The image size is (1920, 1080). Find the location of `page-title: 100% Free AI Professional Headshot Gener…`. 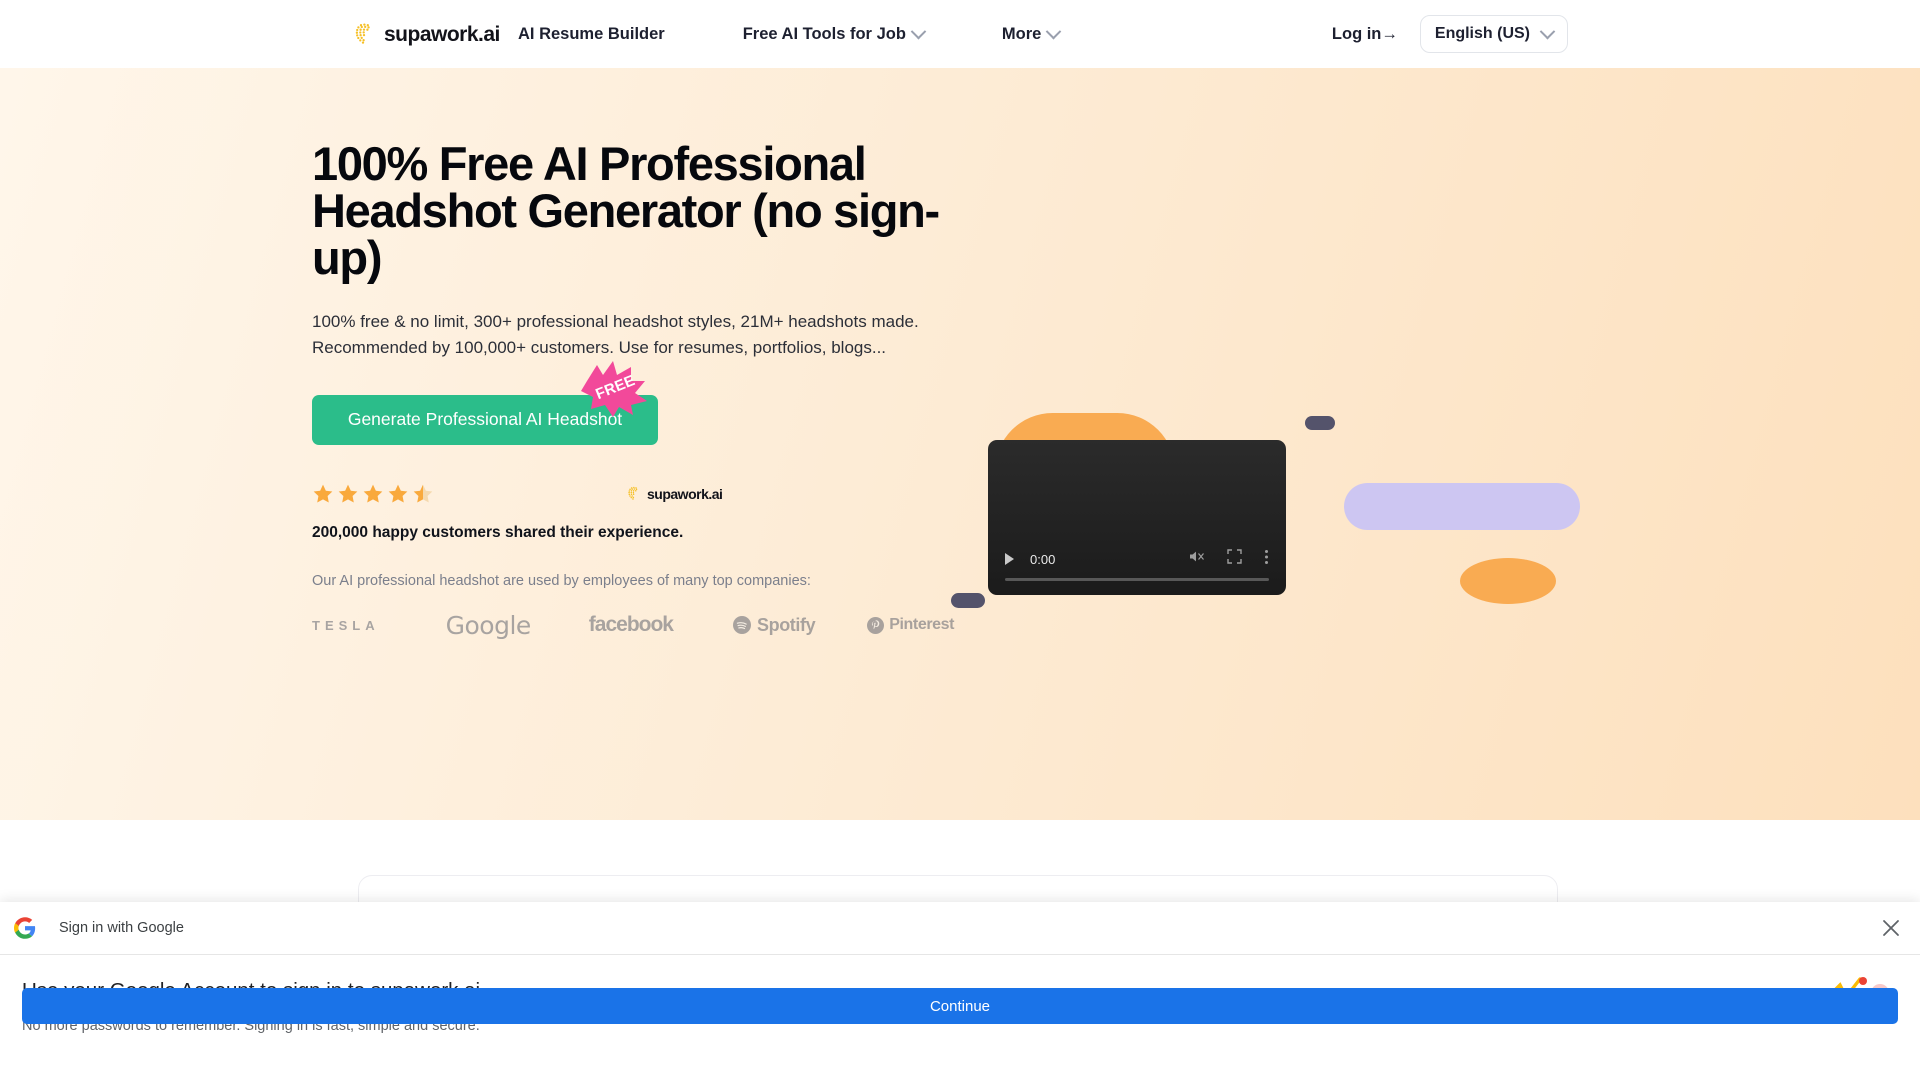

page-title: 100% Free AI Professional Headshot Gener… is located at coordinates (626, 210).